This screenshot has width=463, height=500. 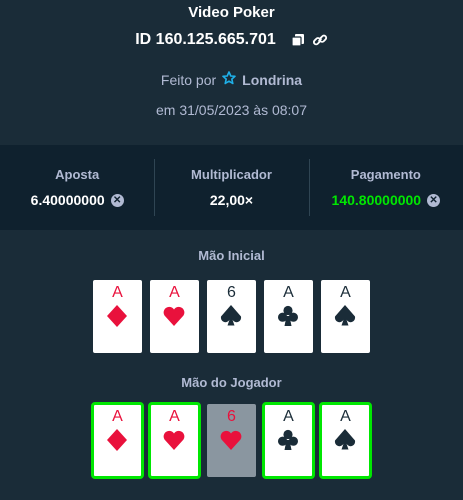 What do you see at coordinates (231, 174) in the screenshot?
I see `multiplier-label: Multiplicador` at bounding box center [231, 174].